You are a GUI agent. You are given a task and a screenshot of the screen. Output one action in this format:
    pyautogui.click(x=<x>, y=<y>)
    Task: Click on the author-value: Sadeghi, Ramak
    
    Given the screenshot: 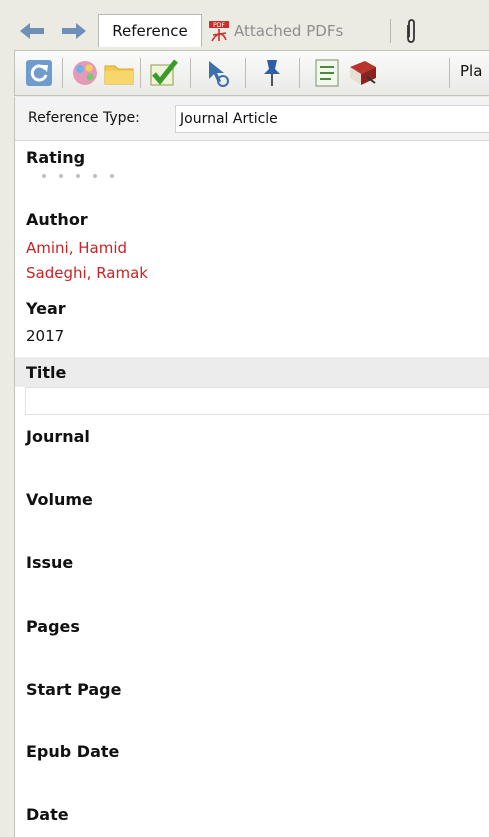 What is the action you would take?
    pyautogui.click(x=87, y=273)
    